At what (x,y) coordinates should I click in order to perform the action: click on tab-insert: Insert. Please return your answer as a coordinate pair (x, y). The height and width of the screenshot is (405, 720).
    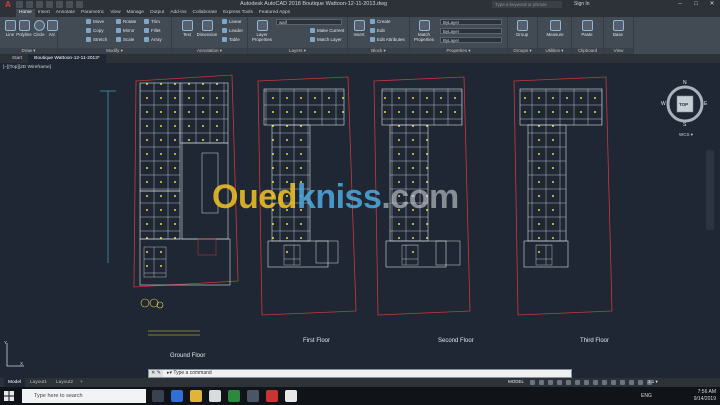
    Looking at the image, I should click on (44, 13).